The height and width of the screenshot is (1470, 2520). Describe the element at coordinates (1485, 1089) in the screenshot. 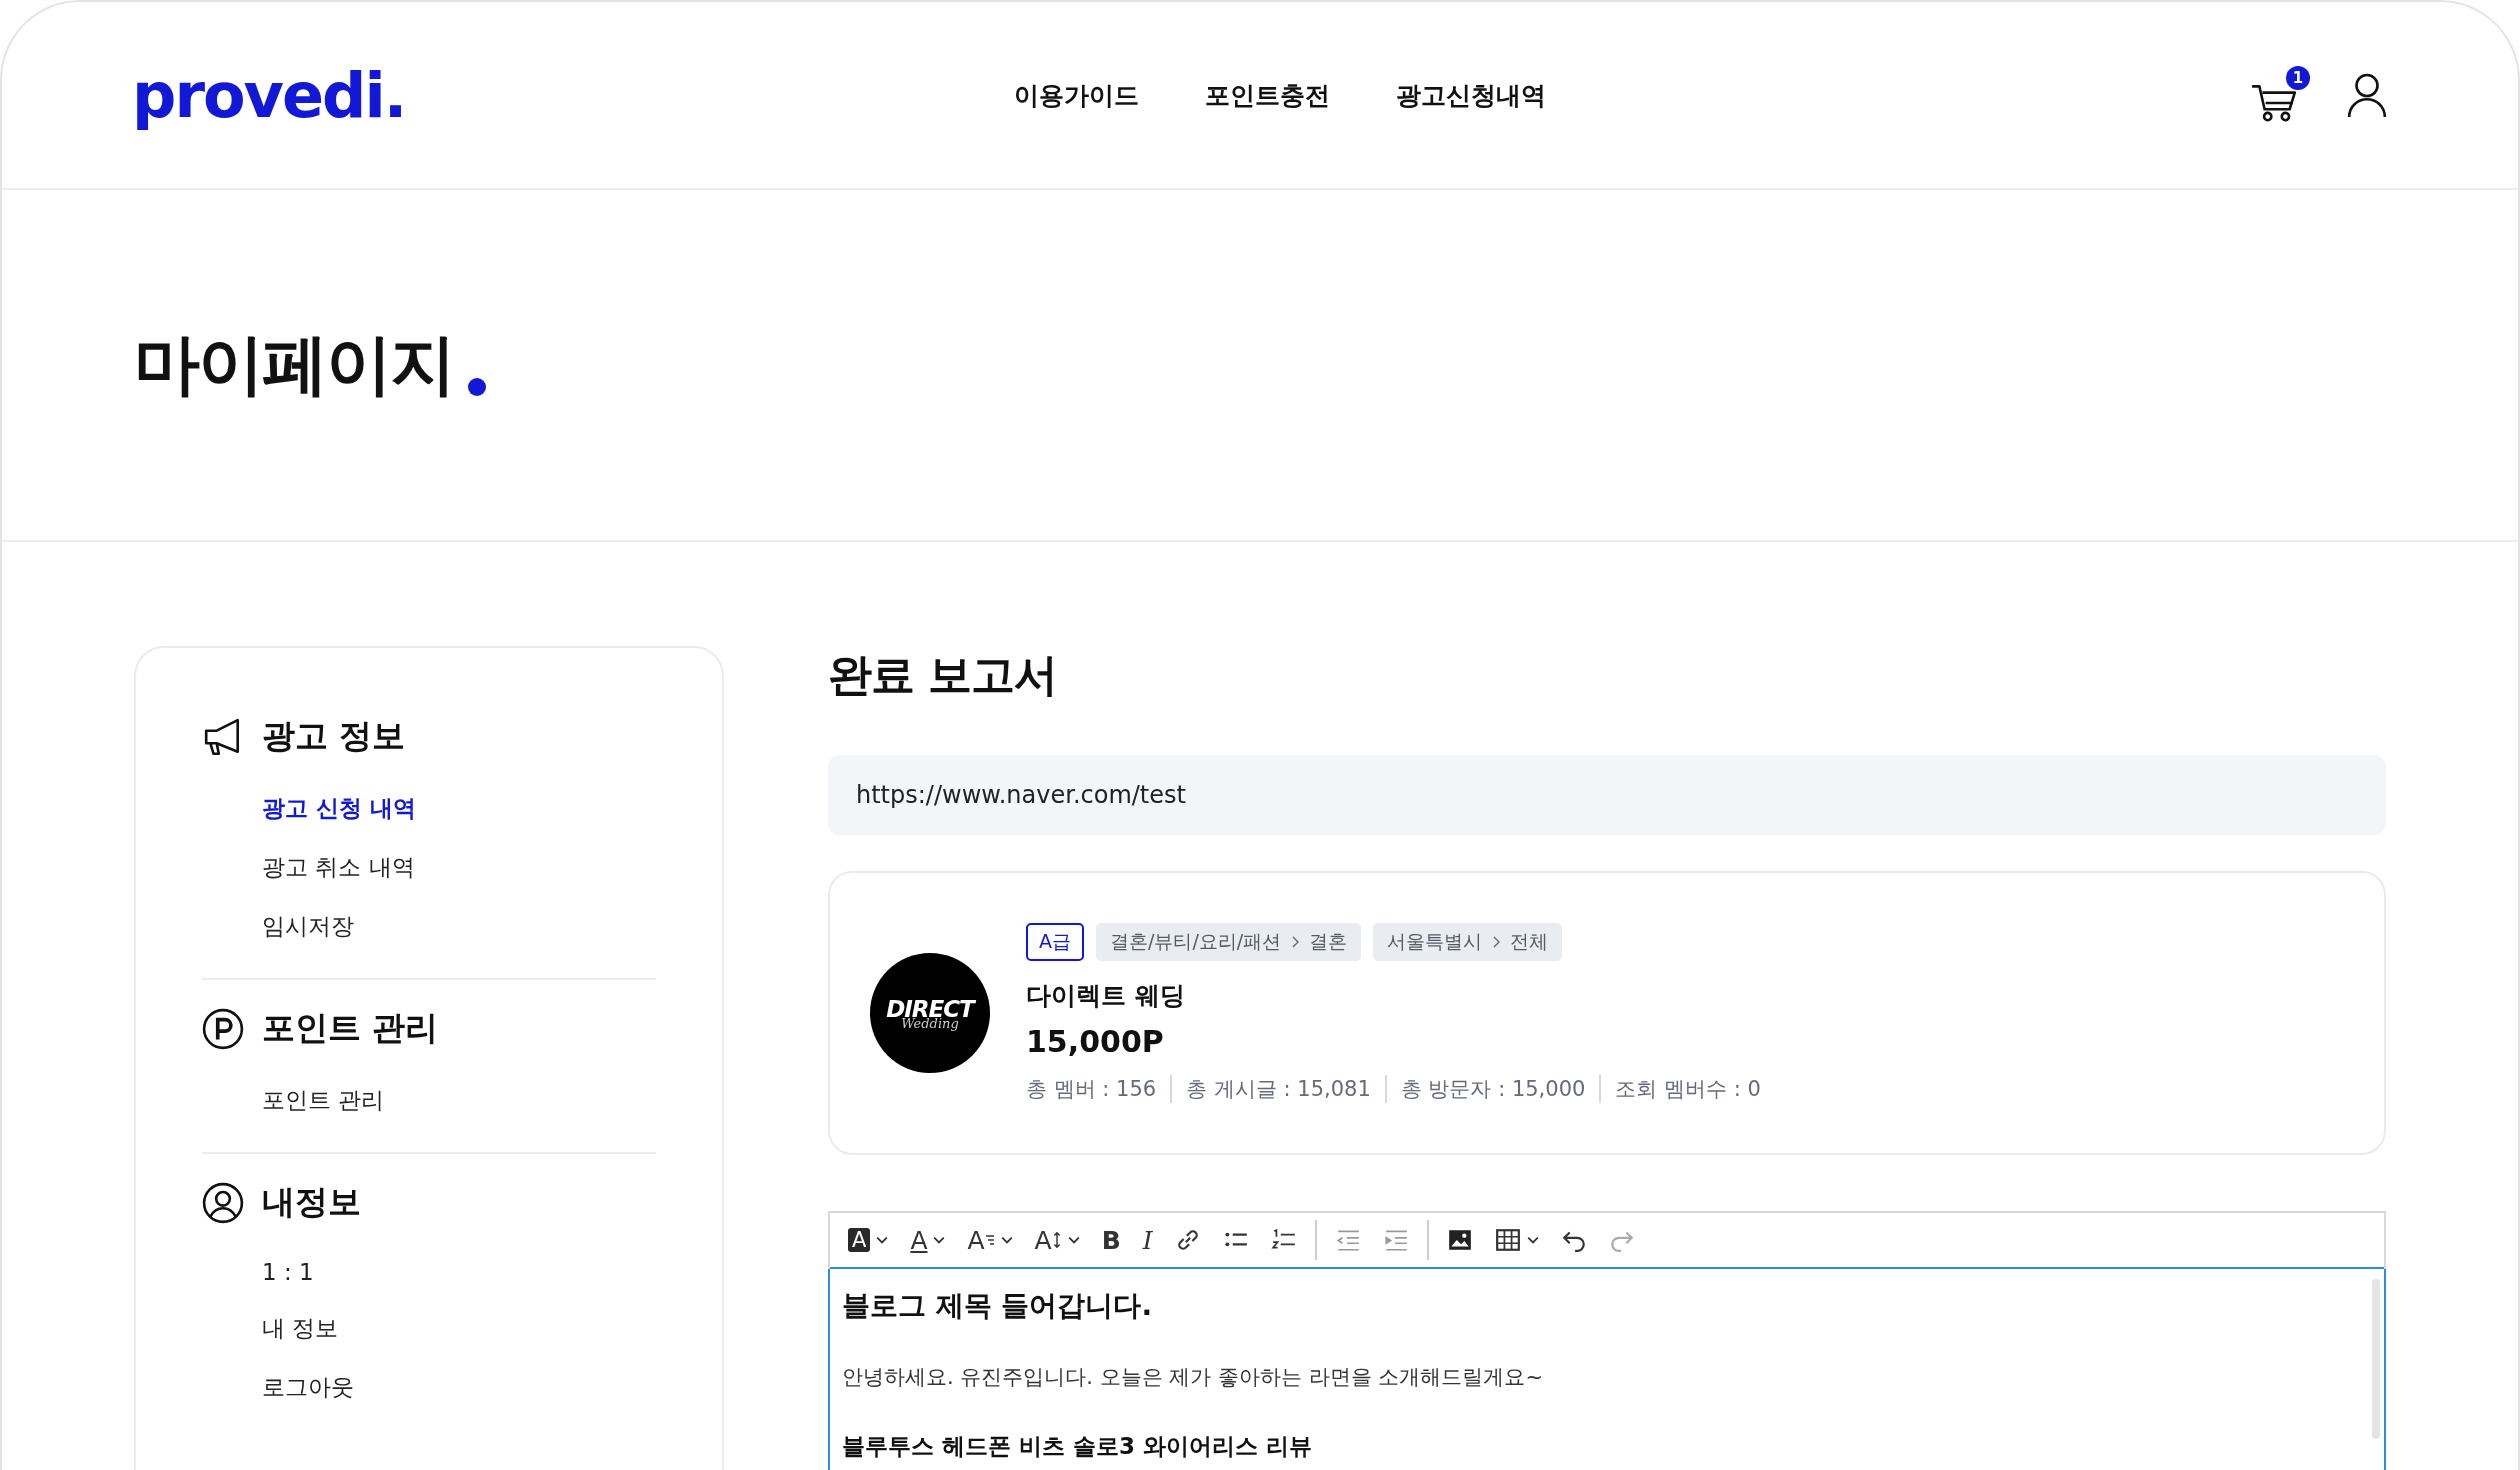

I see `stat-text: 총 방문자 : 15,000` at that location.